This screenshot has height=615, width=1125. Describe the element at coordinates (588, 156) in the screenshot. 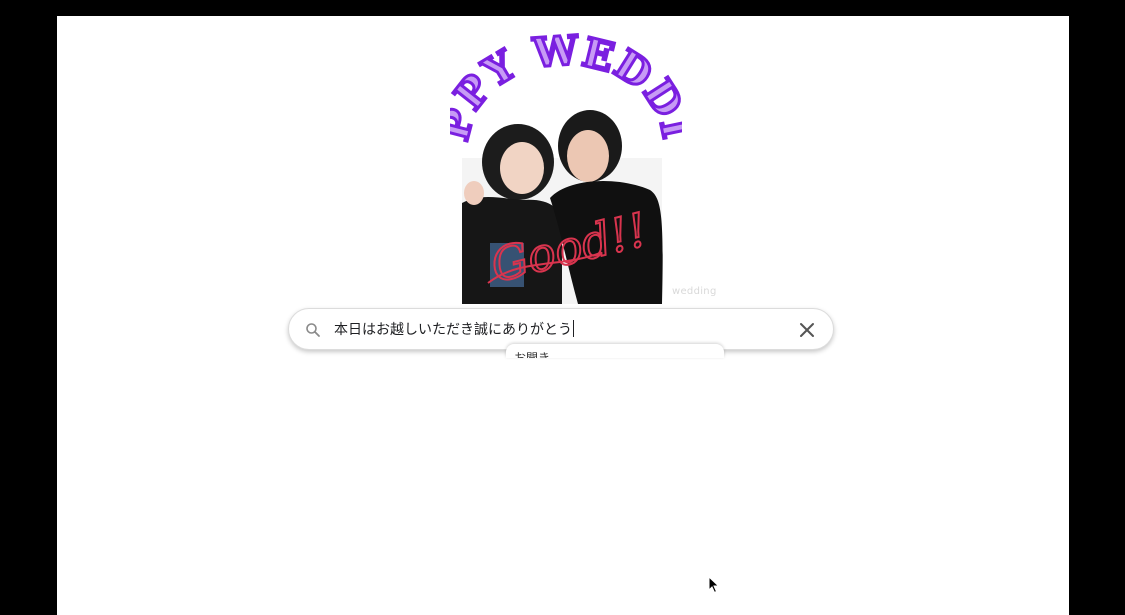

I see `person-right-face` at that location.